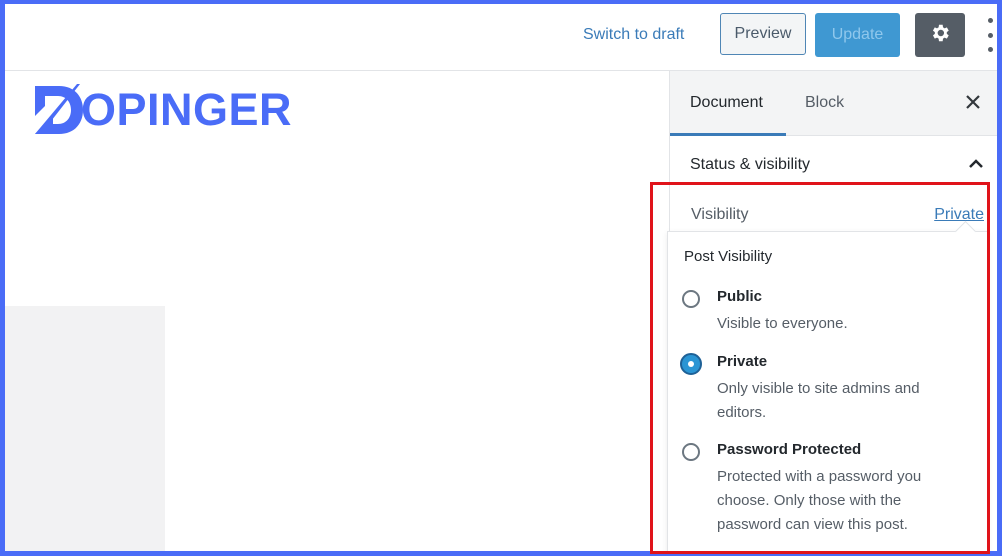 The width and height of the screenshot is (1002, 556). Describe the element at coordinates (818, 400) in the screenshot. I see `option-description: Only visible to site admins and editors.` at that location.